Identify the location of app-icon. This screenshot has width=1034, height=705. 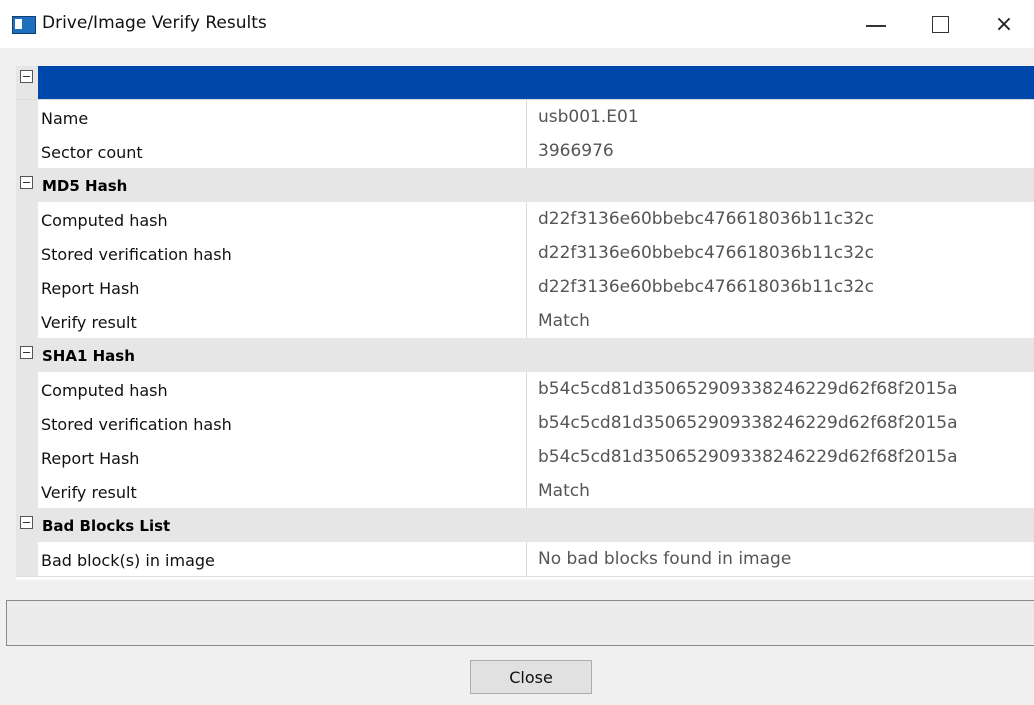
(24, 25).